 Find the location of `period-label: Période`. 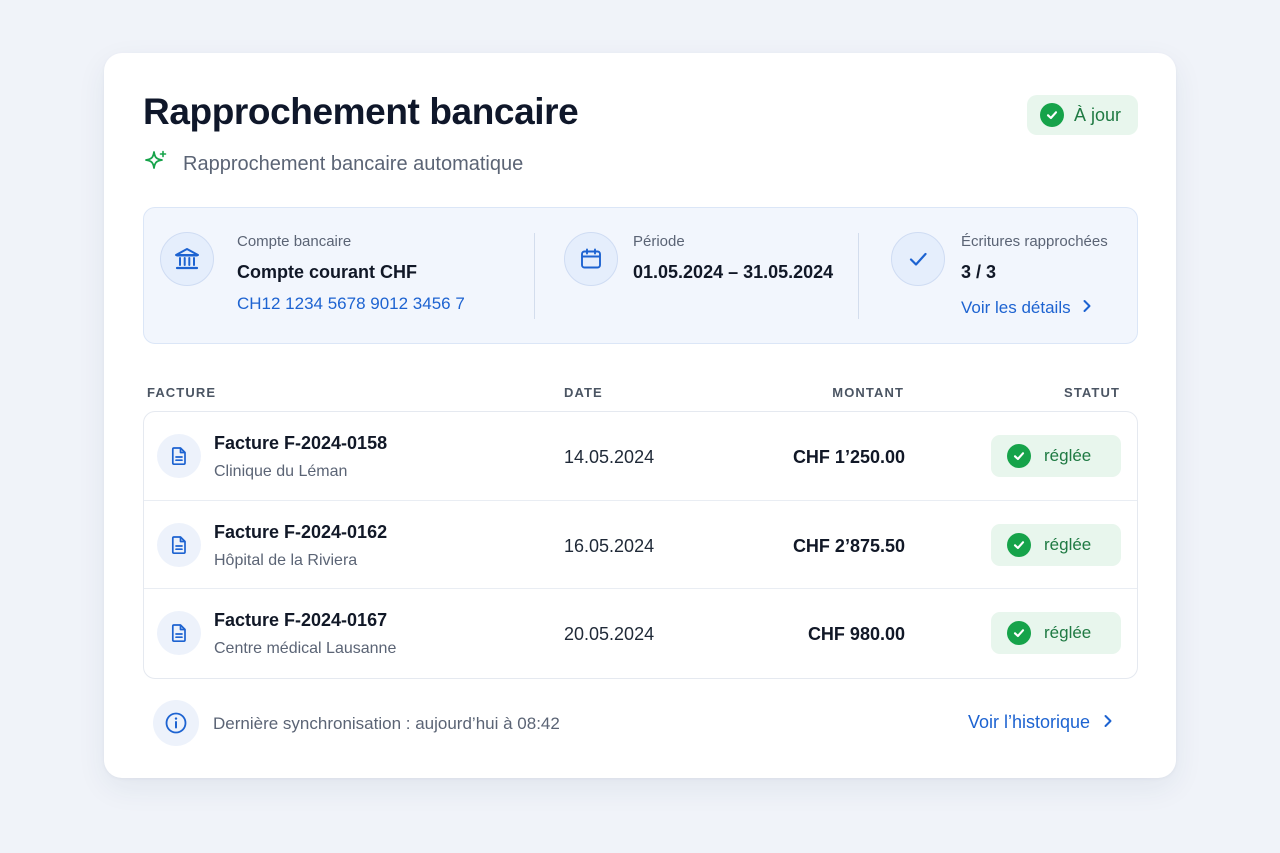

period-label: Période is located at coordinates (659, 241).